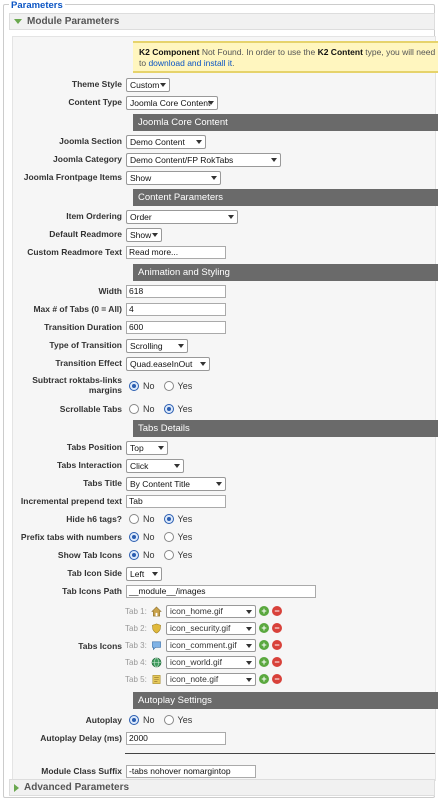 The height and width of the screenshot is (800, 438). Describe the element at coordinates (182, 217) in the screenshot. I see `item-ordering-select: Order` at that location.